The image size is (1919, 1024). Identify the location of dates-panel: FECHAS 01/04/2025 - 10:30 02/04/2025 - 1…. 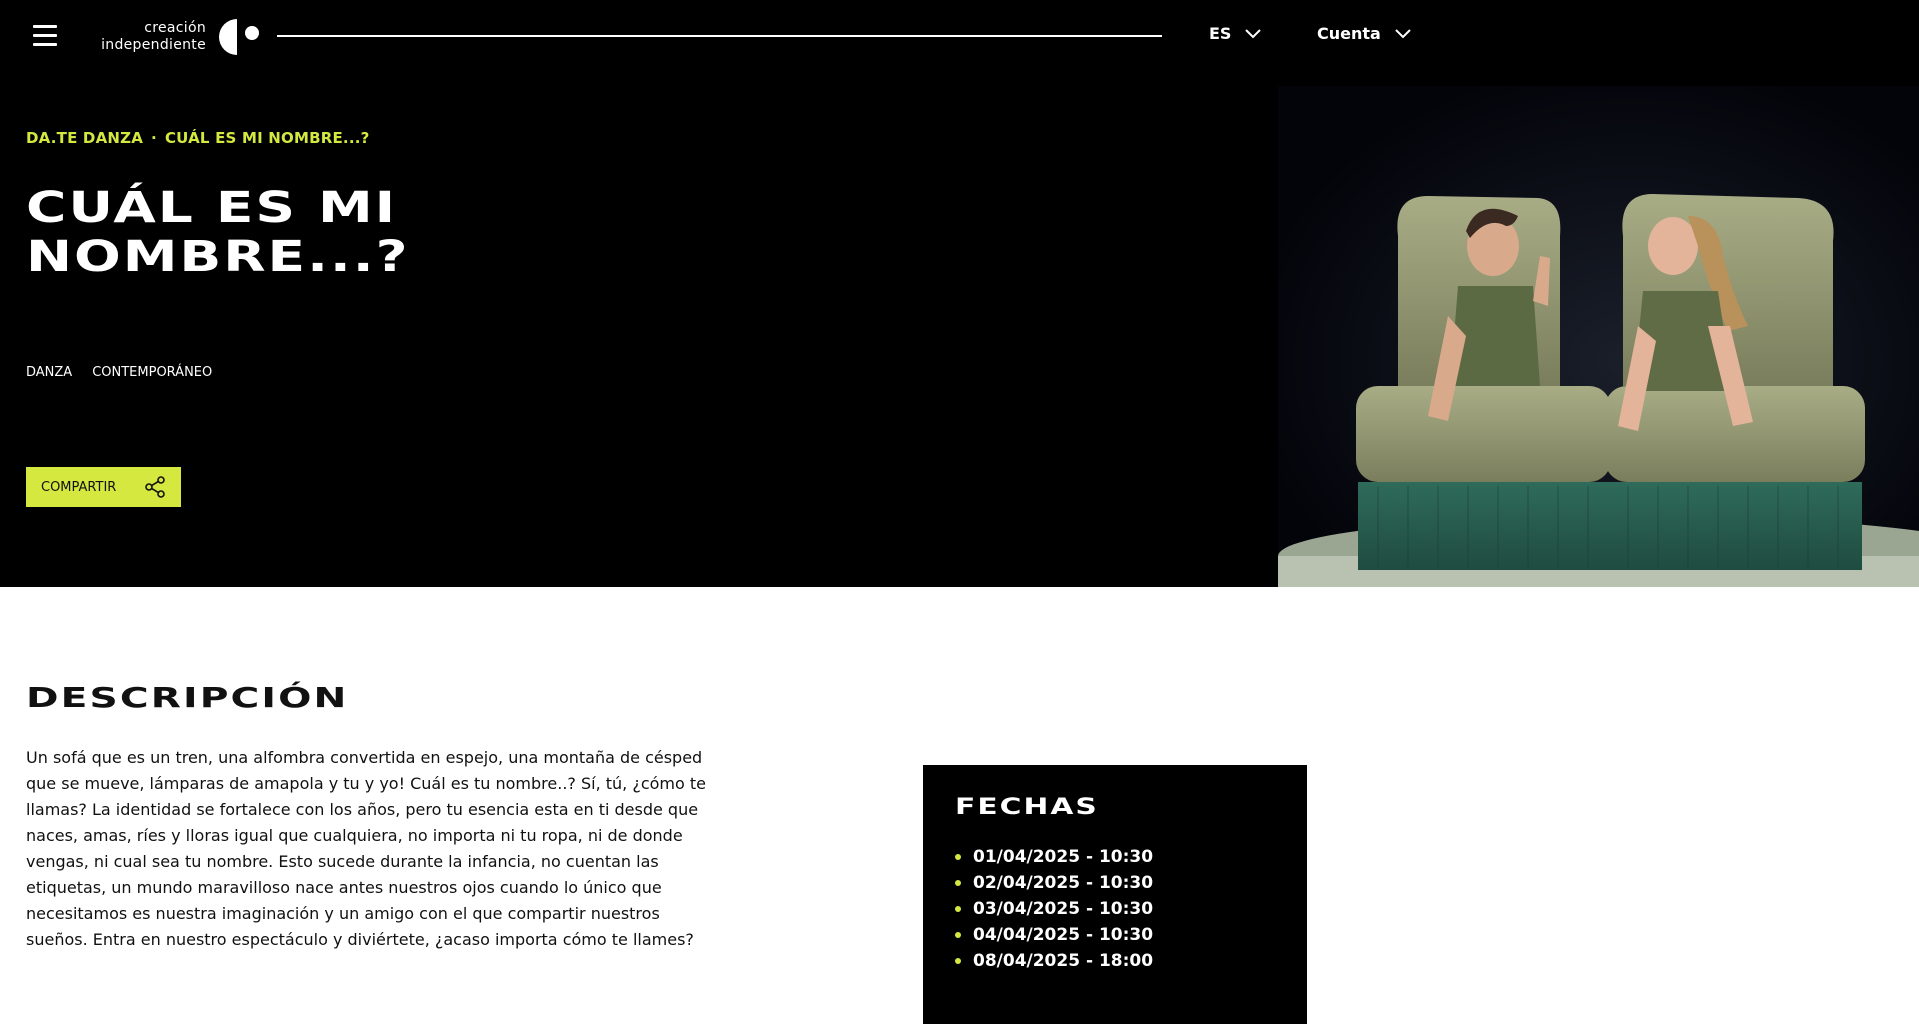
(1115, 894).